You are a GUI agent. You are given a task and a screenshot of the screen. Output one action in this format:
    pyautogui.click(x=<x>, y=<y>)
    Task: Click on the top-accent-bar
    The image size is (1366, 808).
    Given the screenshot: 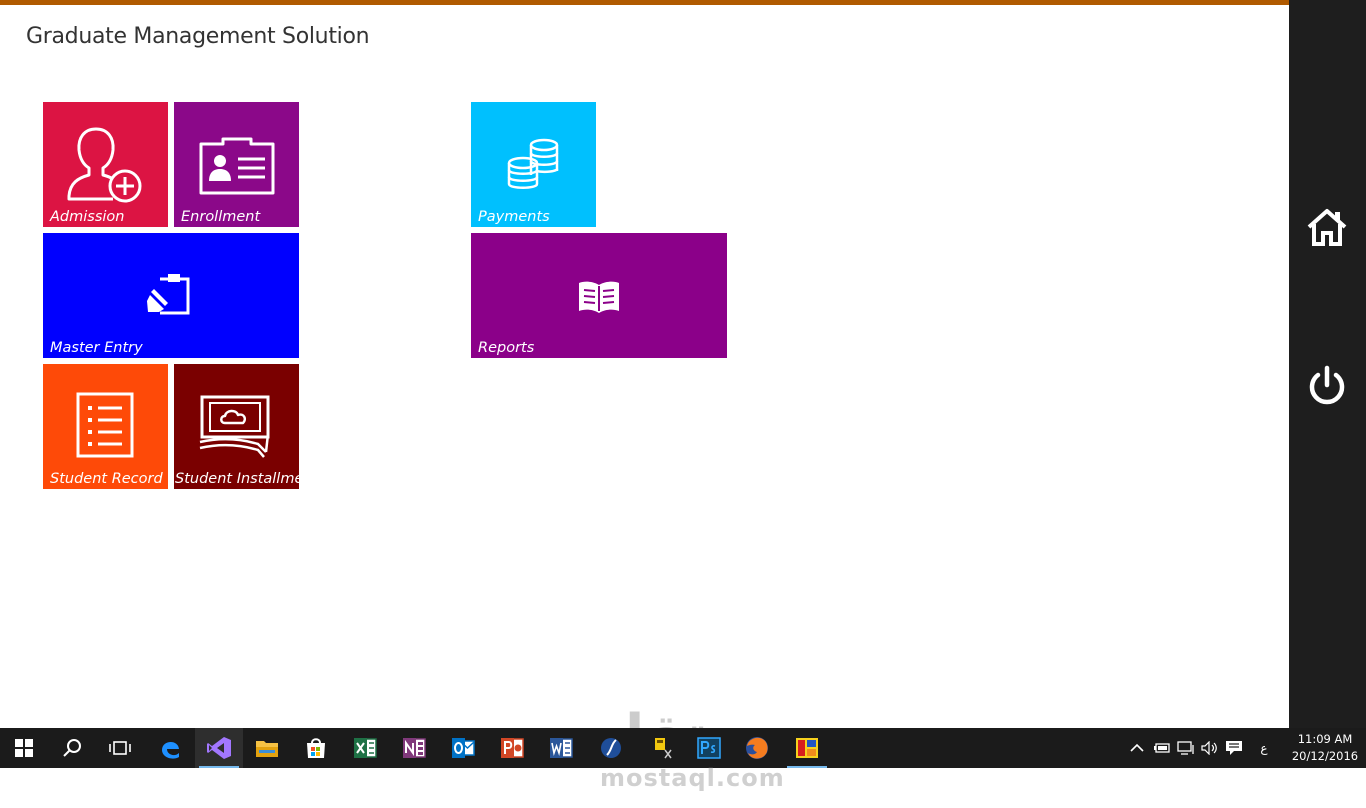 What is the action you would take?
    pyautogui.click(x=644, y=2)
    